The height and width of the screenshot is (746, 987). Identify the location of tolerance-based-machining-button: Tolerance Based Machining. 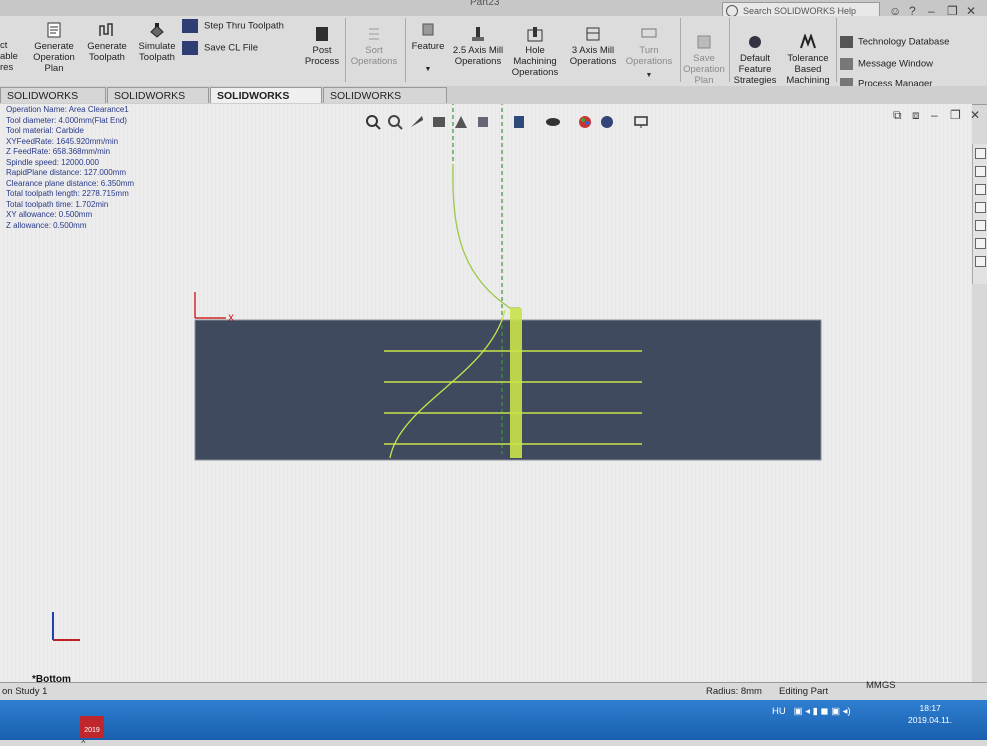
(808, 60).